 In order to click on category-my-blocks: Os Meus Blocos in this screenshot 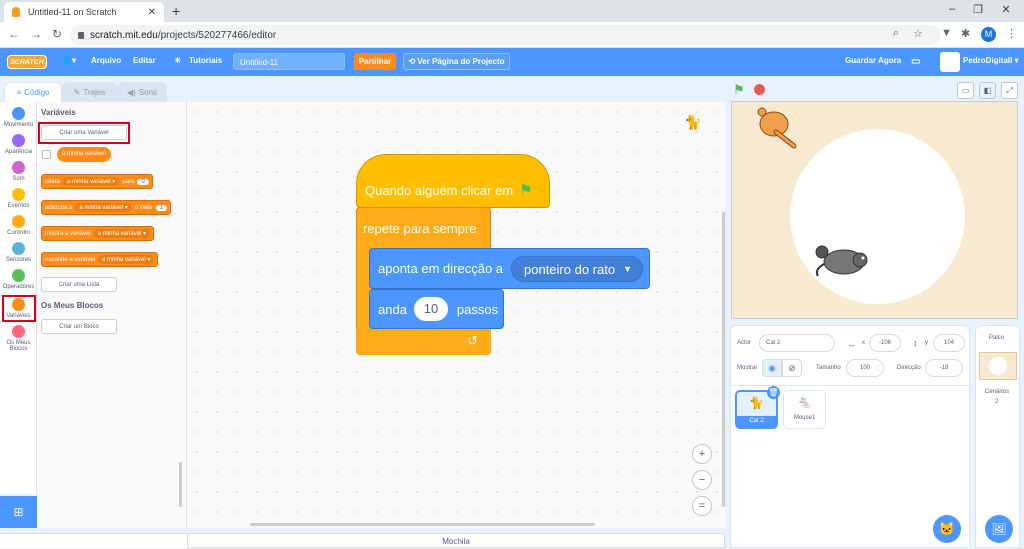, I will do `click(18, 338)`.